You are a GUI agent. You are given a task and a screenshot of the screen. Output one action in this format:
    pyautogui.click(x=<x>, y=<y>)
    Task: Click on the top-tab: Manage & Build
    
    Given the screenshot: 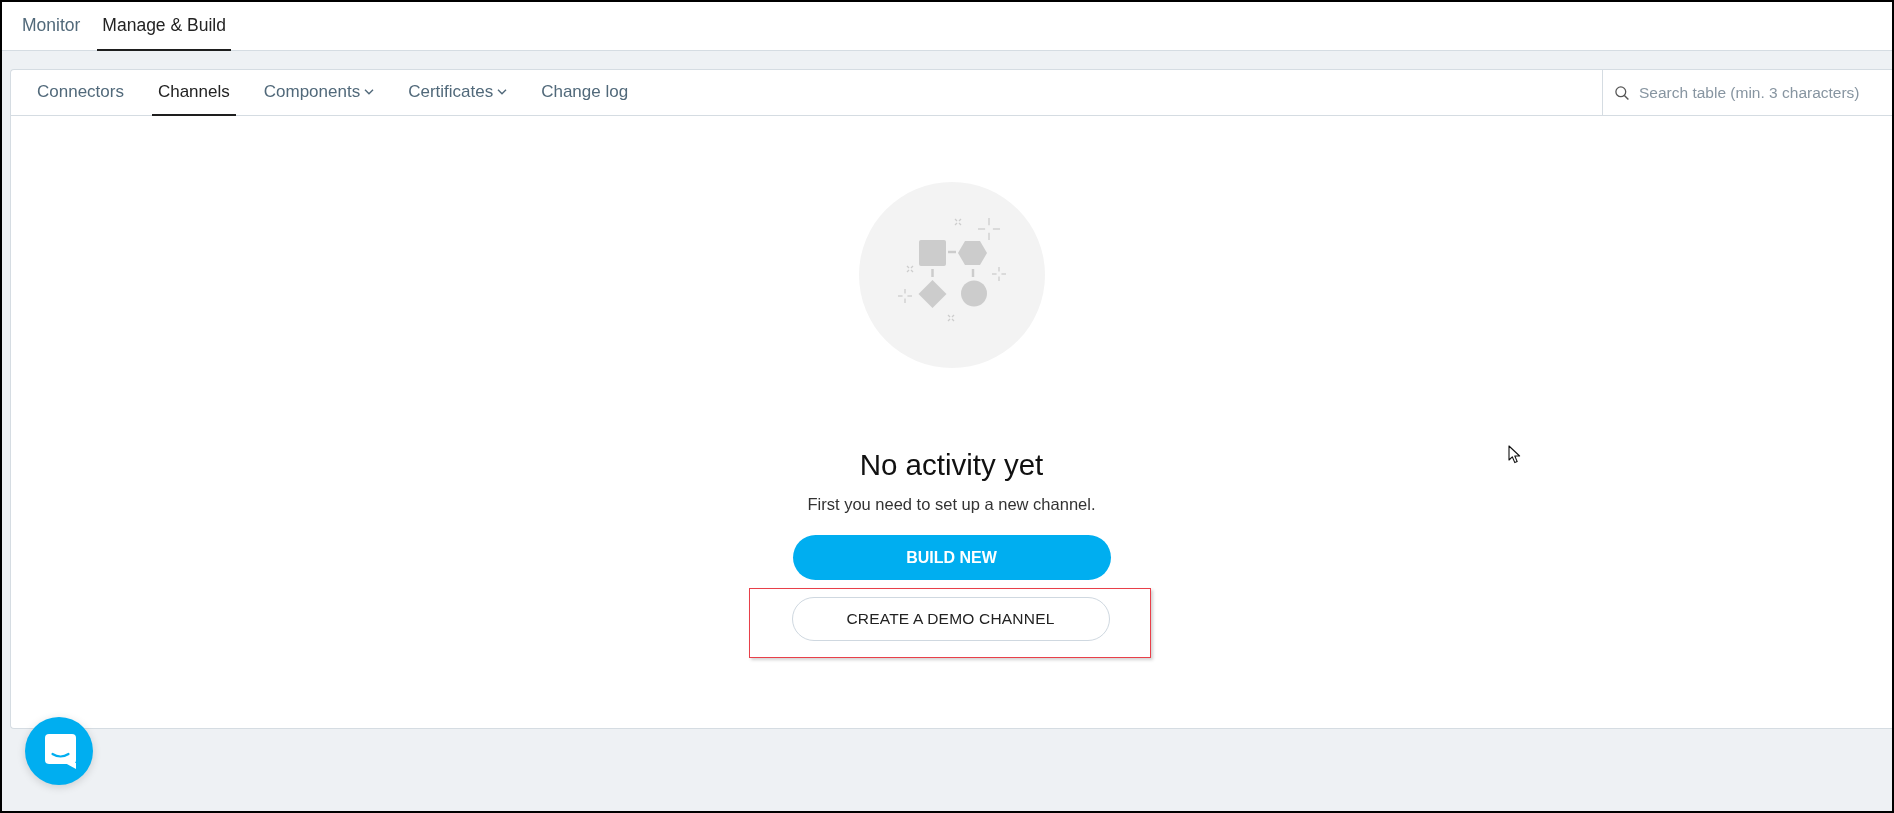 What is the action you would take?
    pyautogui.click(x=164, y=26)
    